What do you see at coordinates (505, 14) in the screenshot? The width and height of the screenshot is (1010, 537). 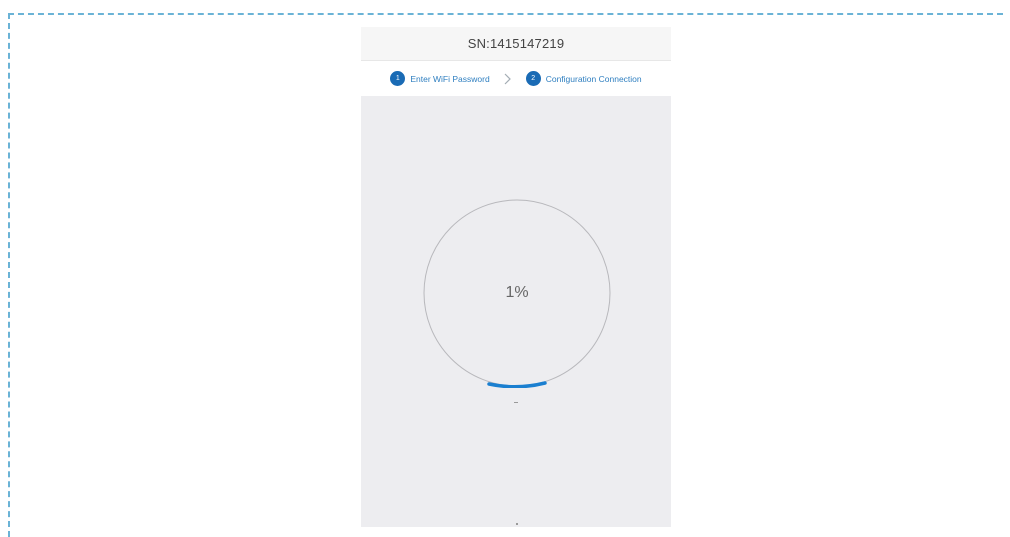 I see `dashed-frame-top` at bounding box center [505, 14].